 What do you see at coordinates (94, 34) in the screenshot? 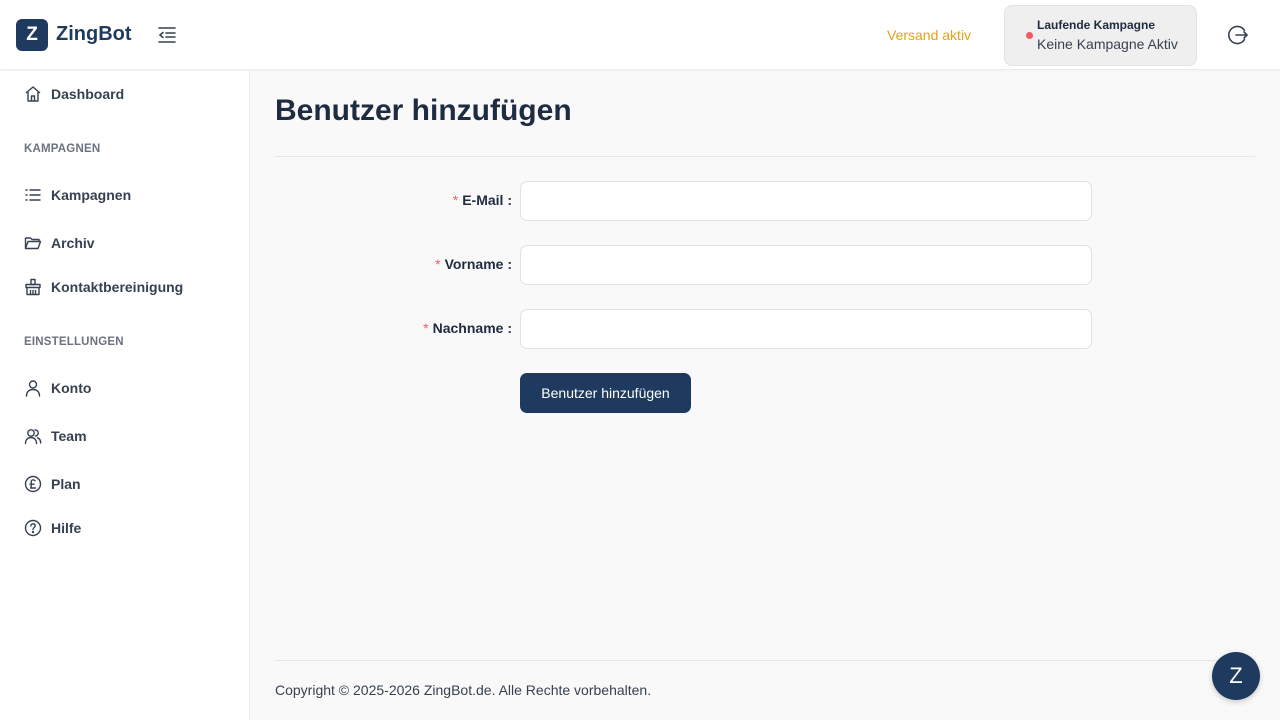
I see `brand-name: ZingBot` at bounding box center [94, 34].